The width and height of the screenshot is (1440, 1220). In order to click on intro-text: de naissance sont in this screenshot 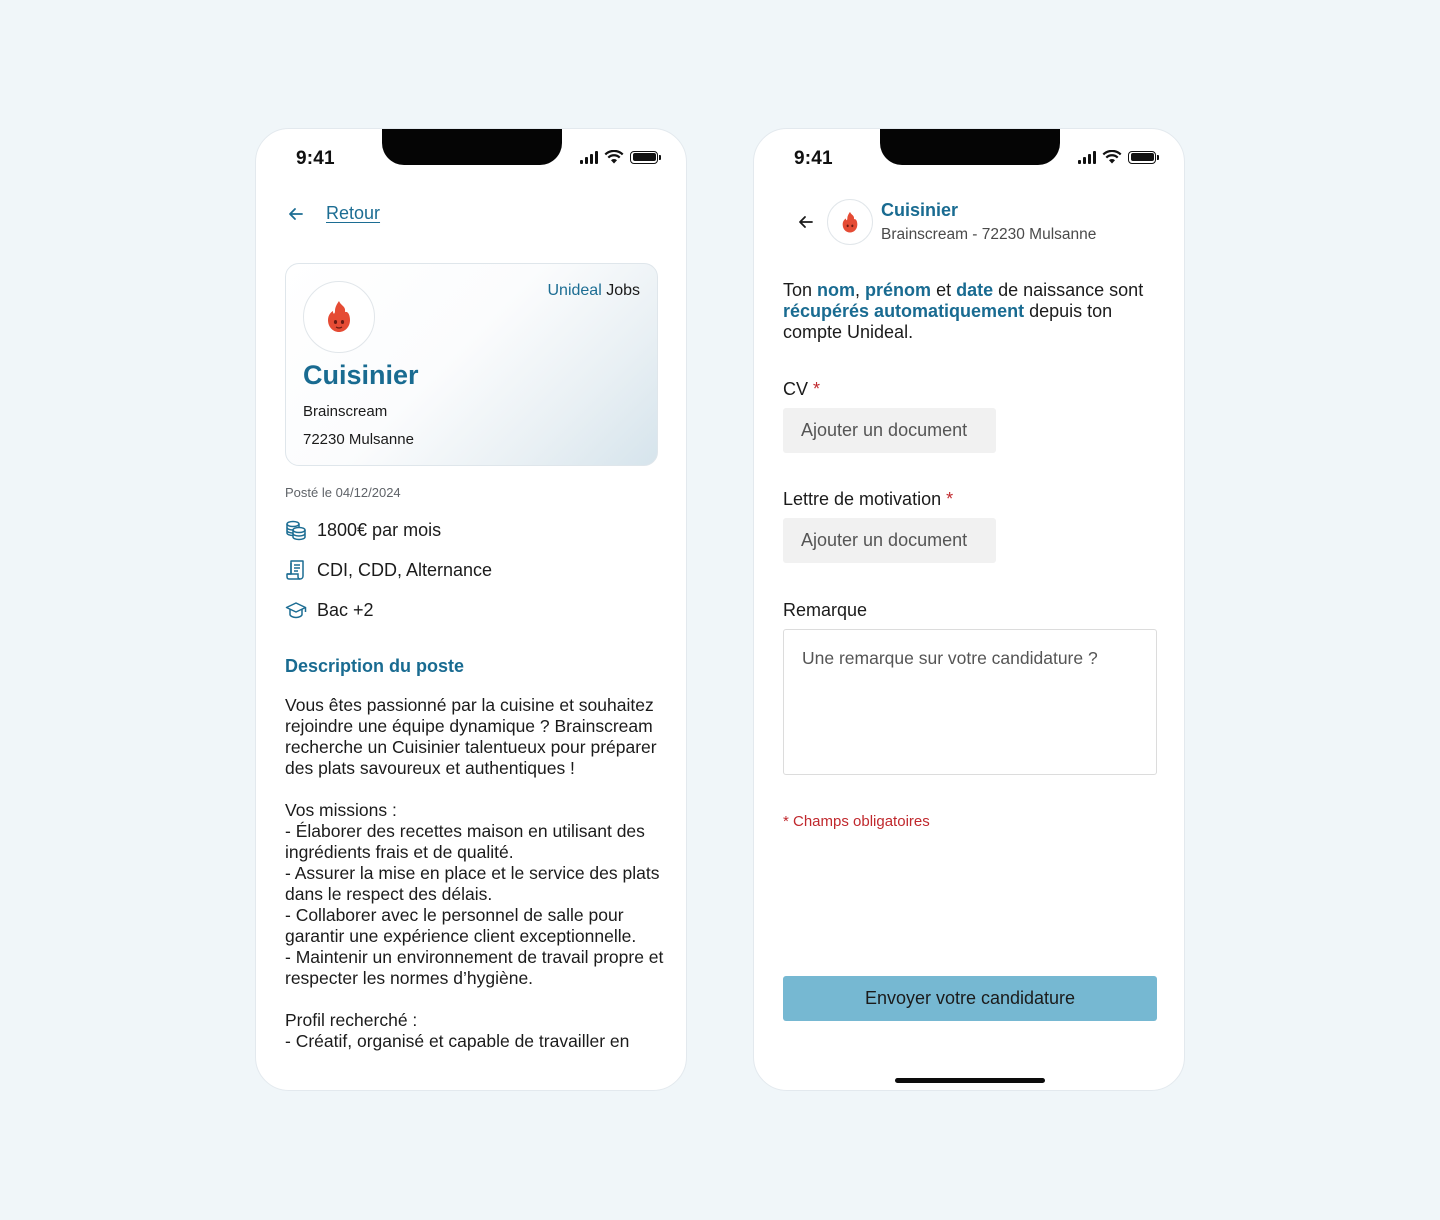, I will do `click(1068, 290)`.